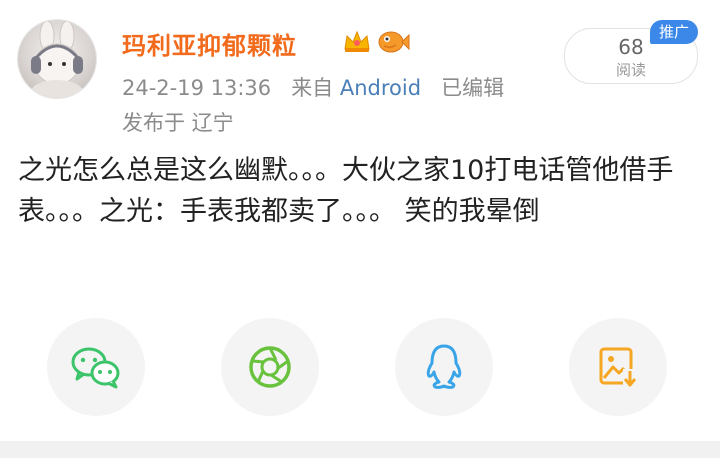 Image resolution: width=720 pixels, height=458 pixels. I want to click on moments-icon, so click(270, 367).